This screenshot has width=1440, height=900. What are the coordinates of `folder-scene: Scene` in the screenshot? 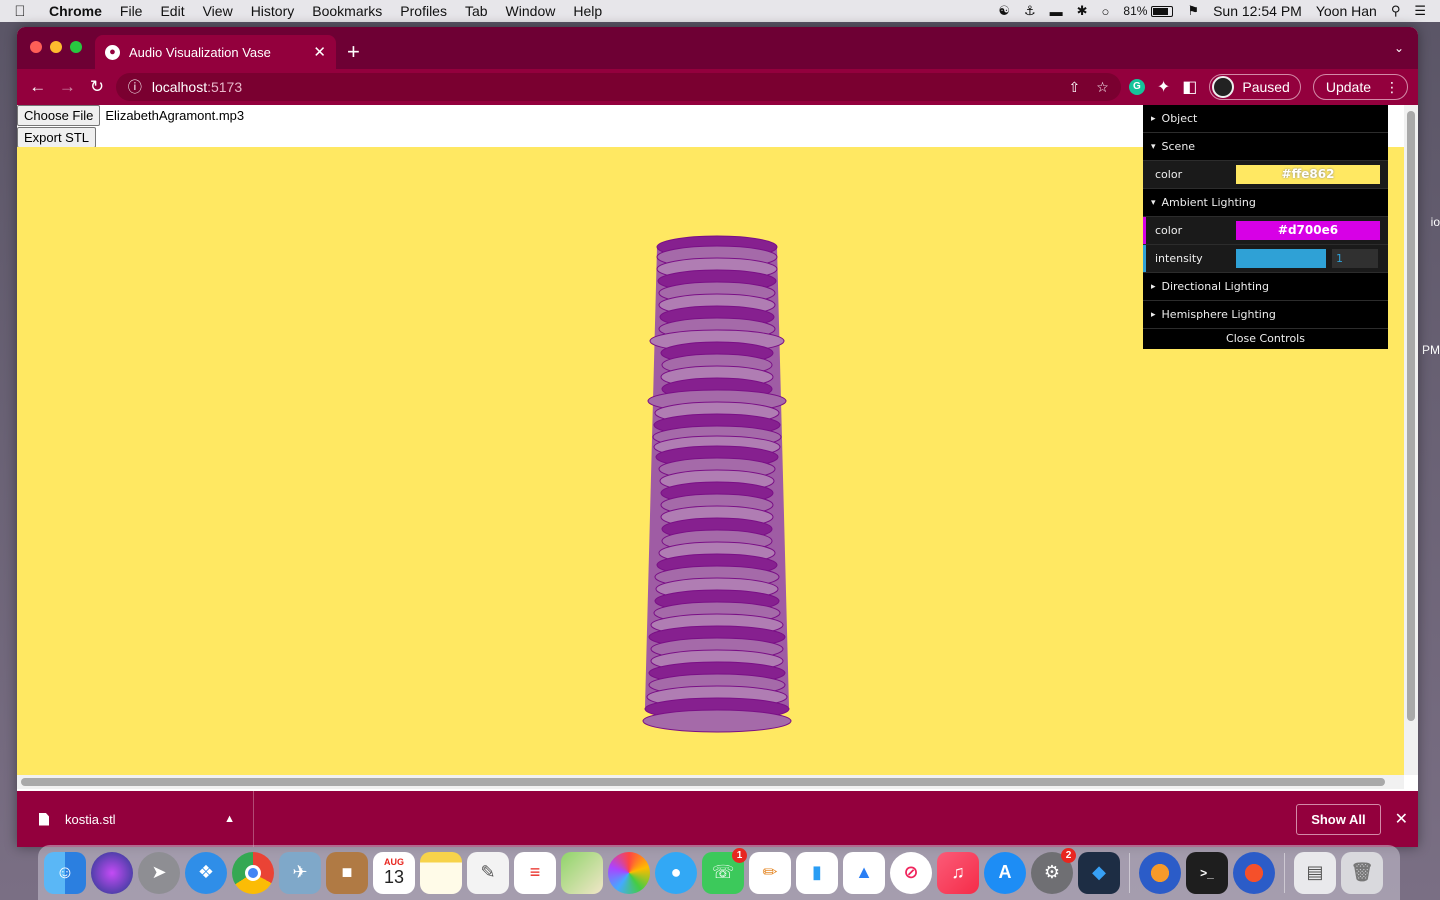 It's located at (1265, 147).